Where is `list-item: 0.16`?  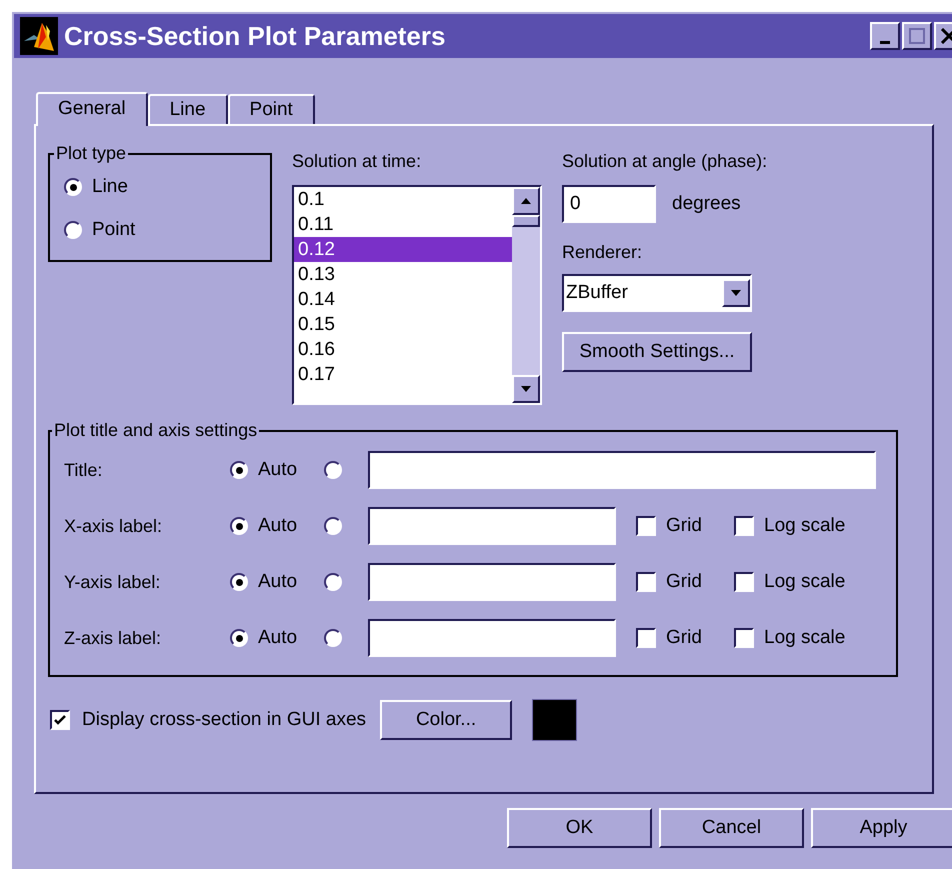 list-item: 0.16 is located at coordinates (403, 349).